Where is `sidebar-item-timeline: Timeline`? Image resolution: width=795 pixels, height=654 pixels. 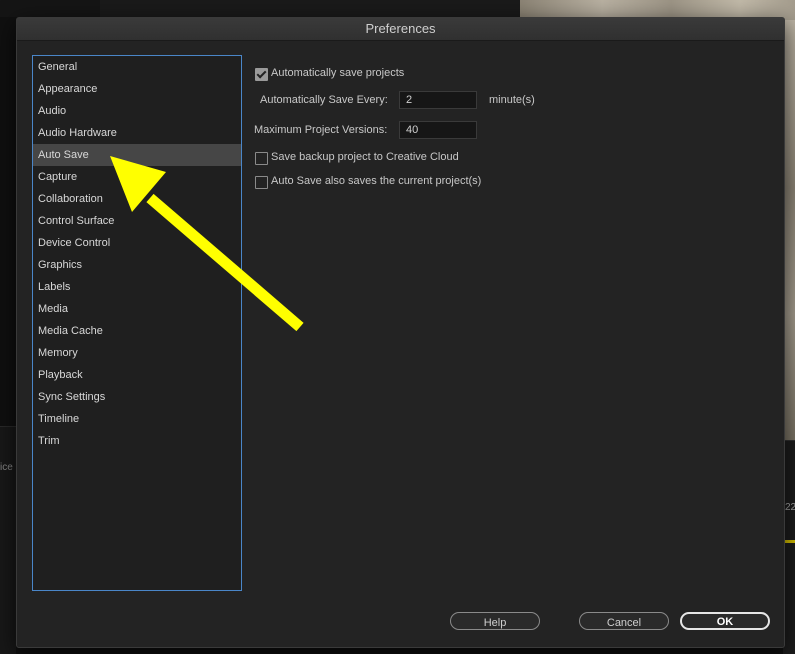
sidebar-item-timeline: Timeline is located at coordinates (137, 419).